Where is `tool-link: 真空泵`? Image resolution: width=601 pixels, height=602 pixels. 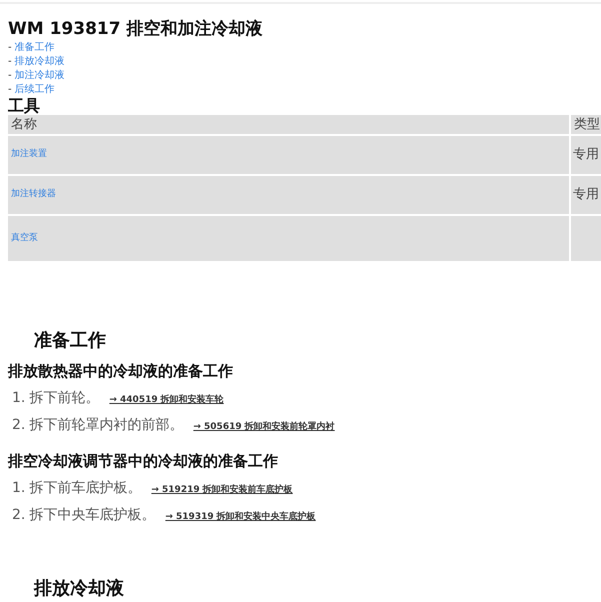 tool-link: 真空泵 is located at coordinates (24, 239).